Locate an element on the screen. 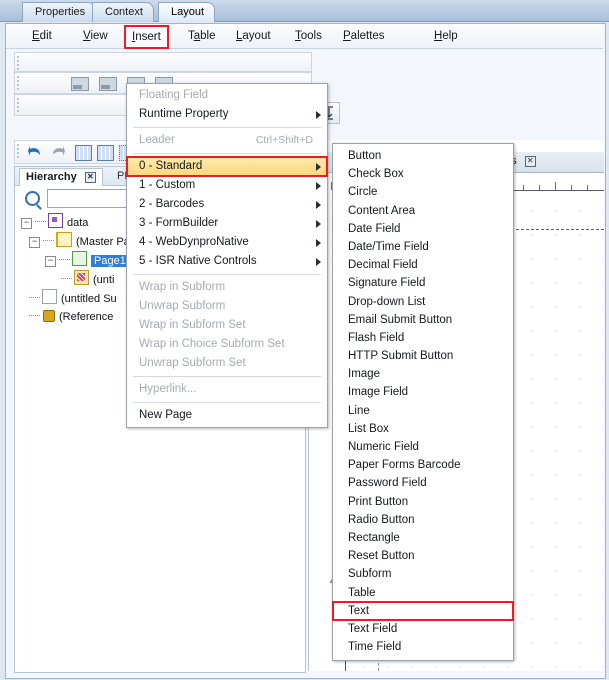 The height and width of the screenshot is (680, 609). menu-view: View is located at coordinates (95, 36).